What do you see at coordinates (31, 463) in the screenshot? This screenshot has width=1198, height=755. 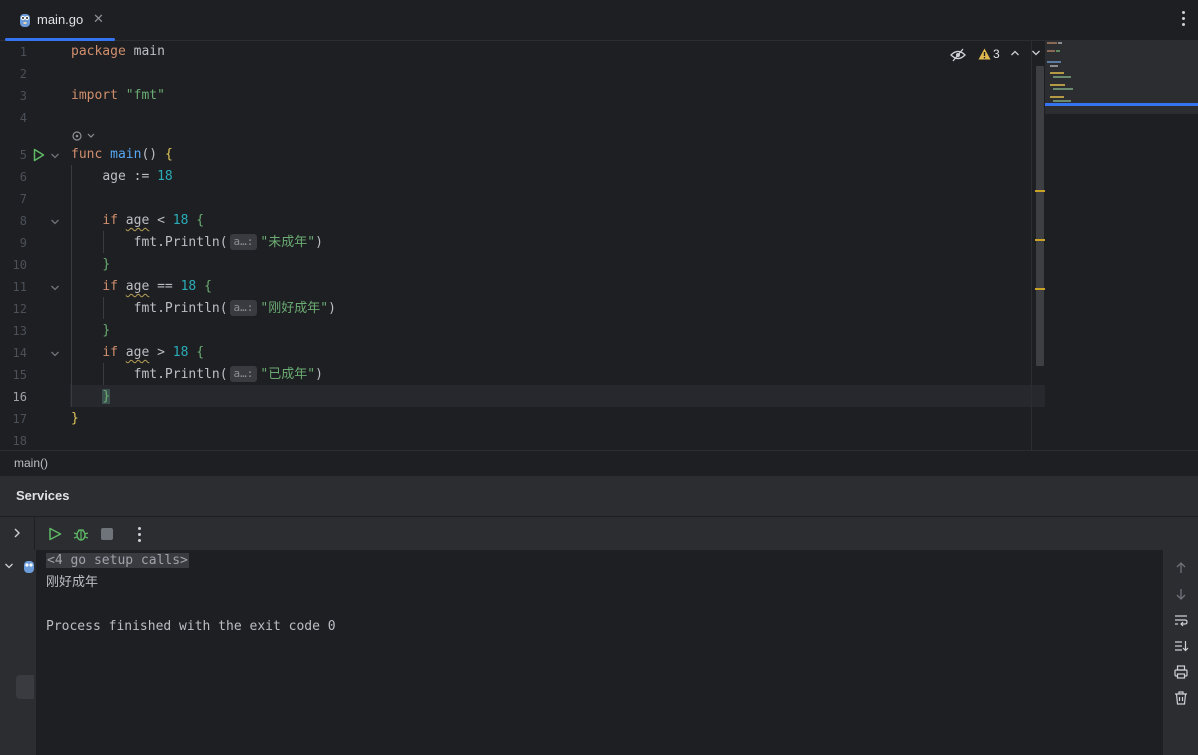 I see `breadcrumb-item: main()` at bounding box center [31, 463].